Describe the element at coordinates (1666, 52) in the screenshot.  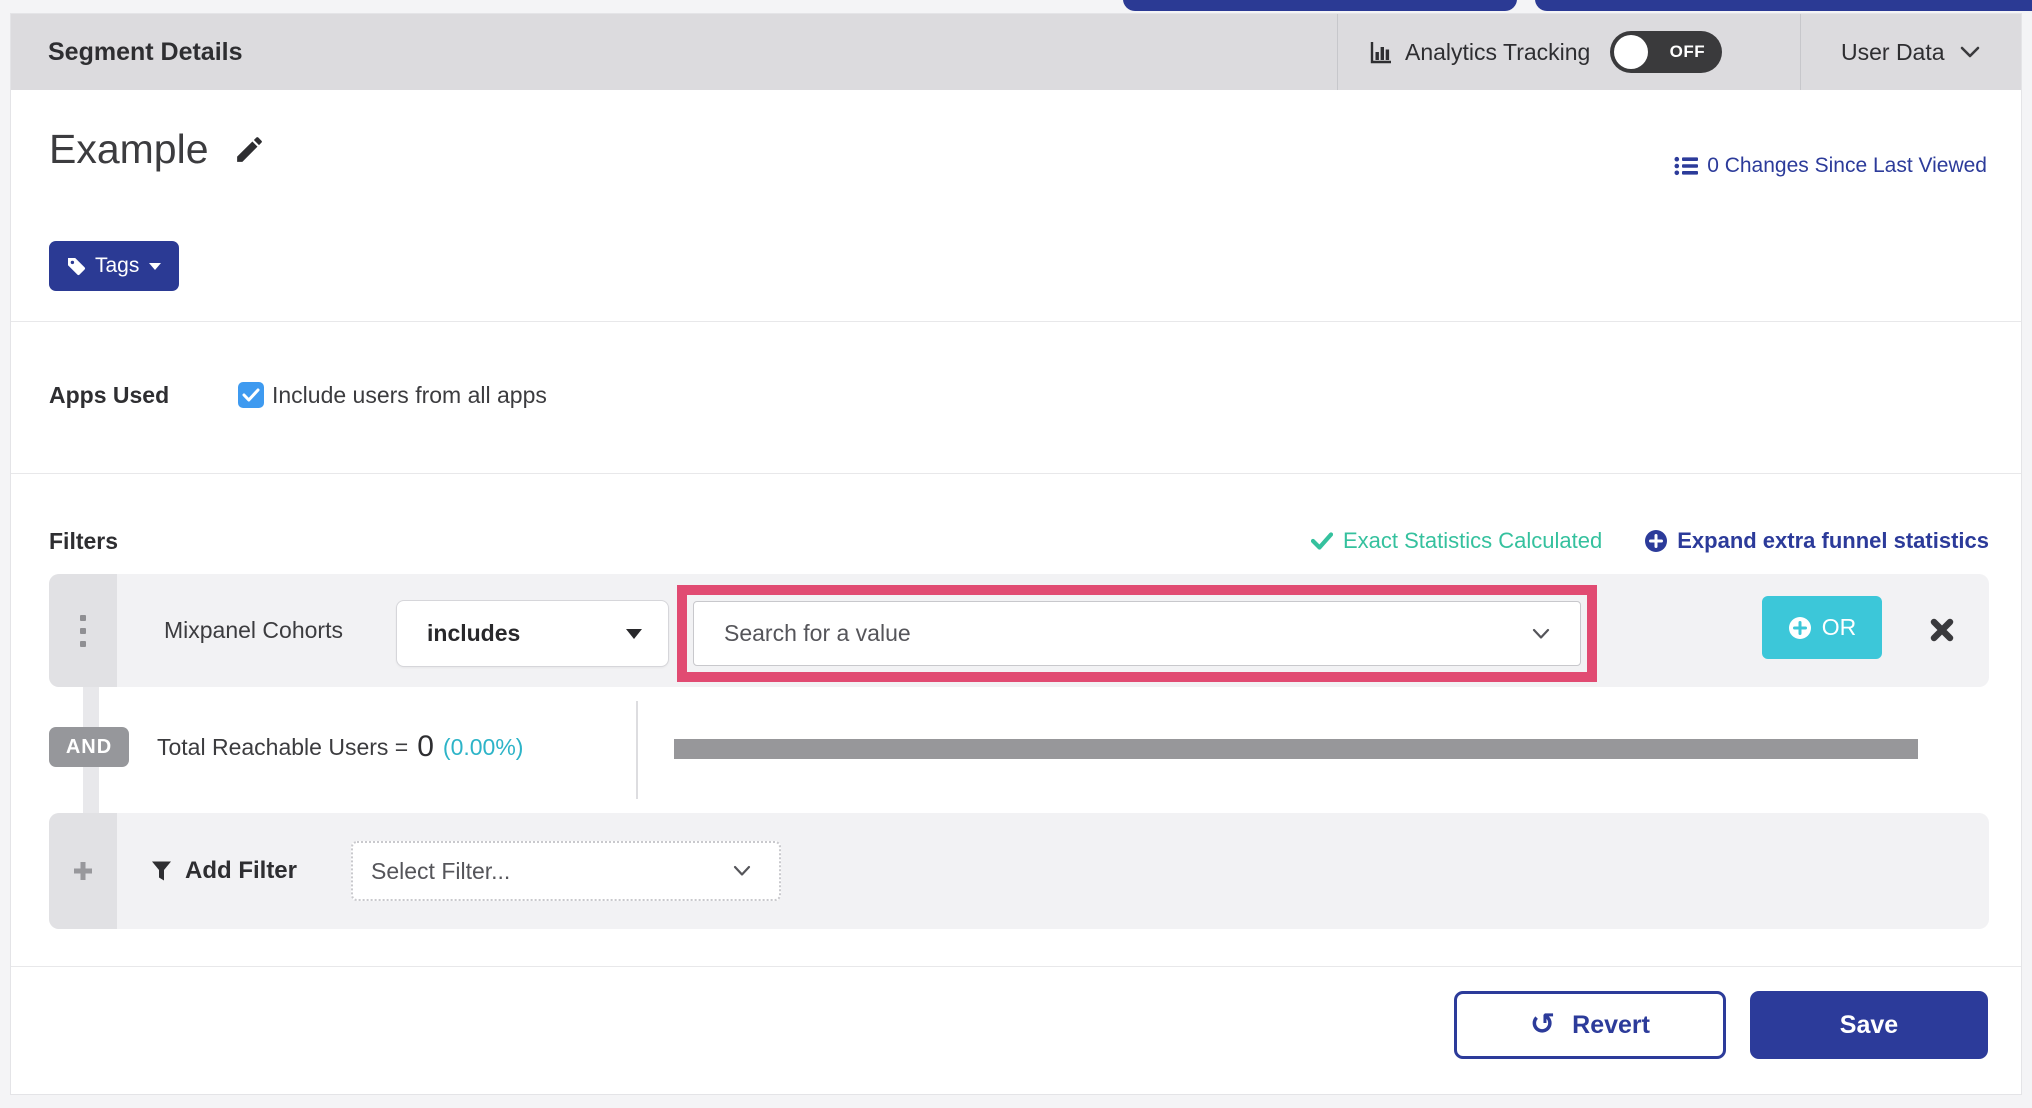
I see `analytics-tracking-toggle: OFF` at that location.